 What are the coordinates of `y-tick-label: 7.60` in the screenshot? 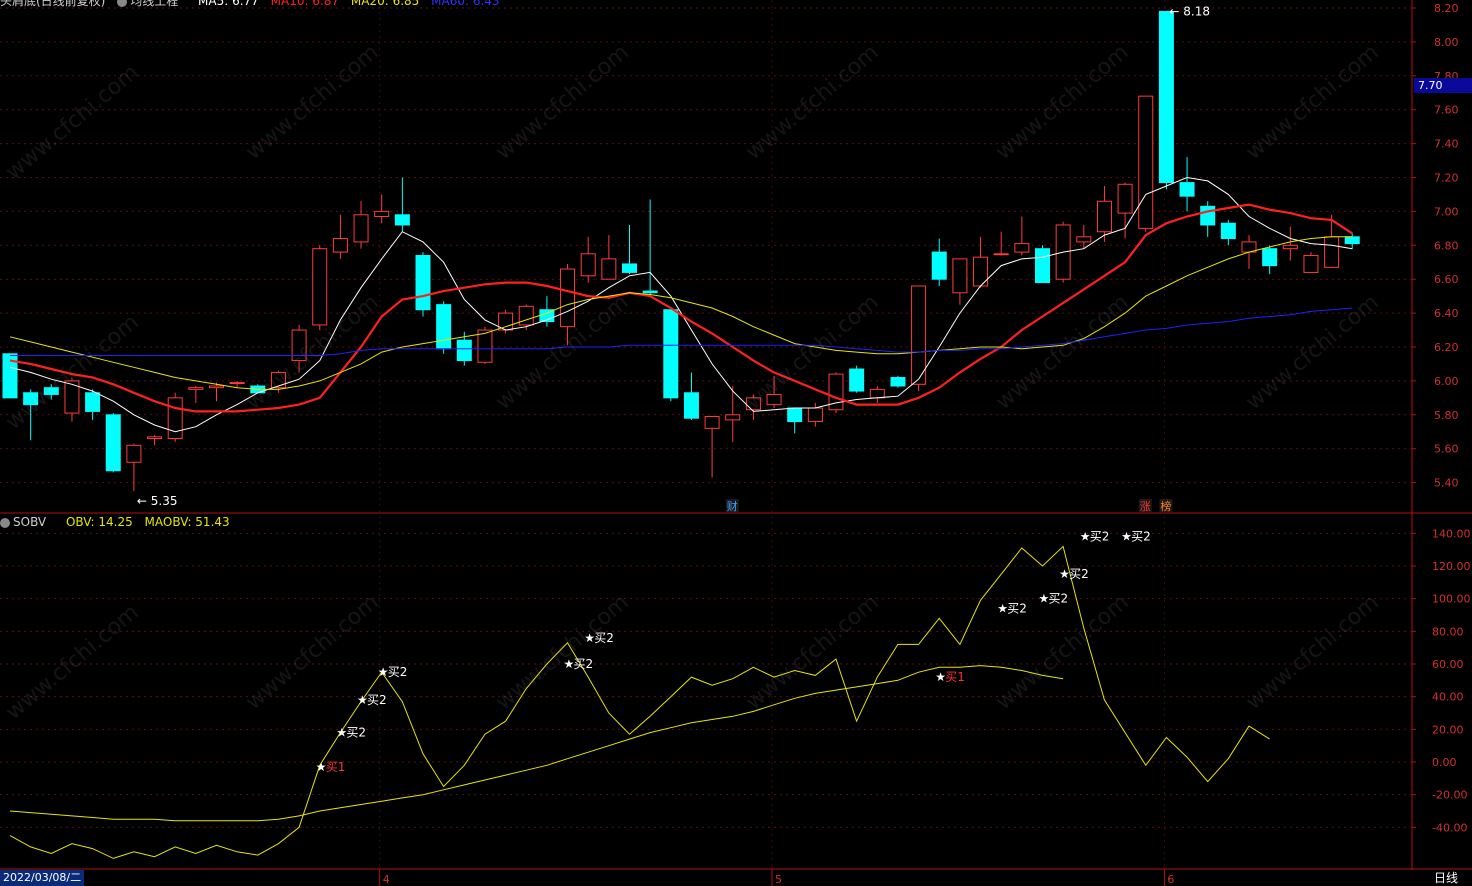 It's located at (1446, 110).